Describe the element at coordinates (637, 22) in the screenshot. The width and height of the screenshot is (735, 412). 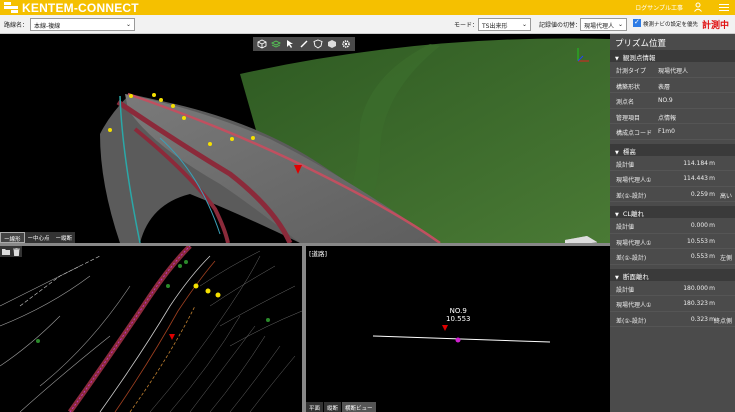
I see `navi-priority-checkbox` at that location.